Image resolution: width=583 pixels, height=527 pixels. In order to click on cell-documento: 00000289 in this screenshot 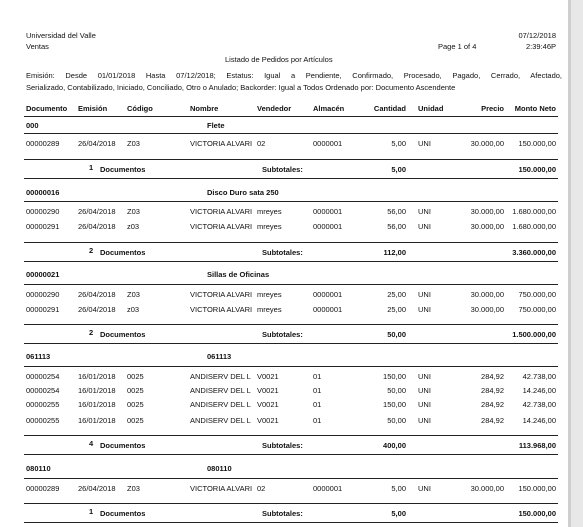, I will do `click(43, 488)`.